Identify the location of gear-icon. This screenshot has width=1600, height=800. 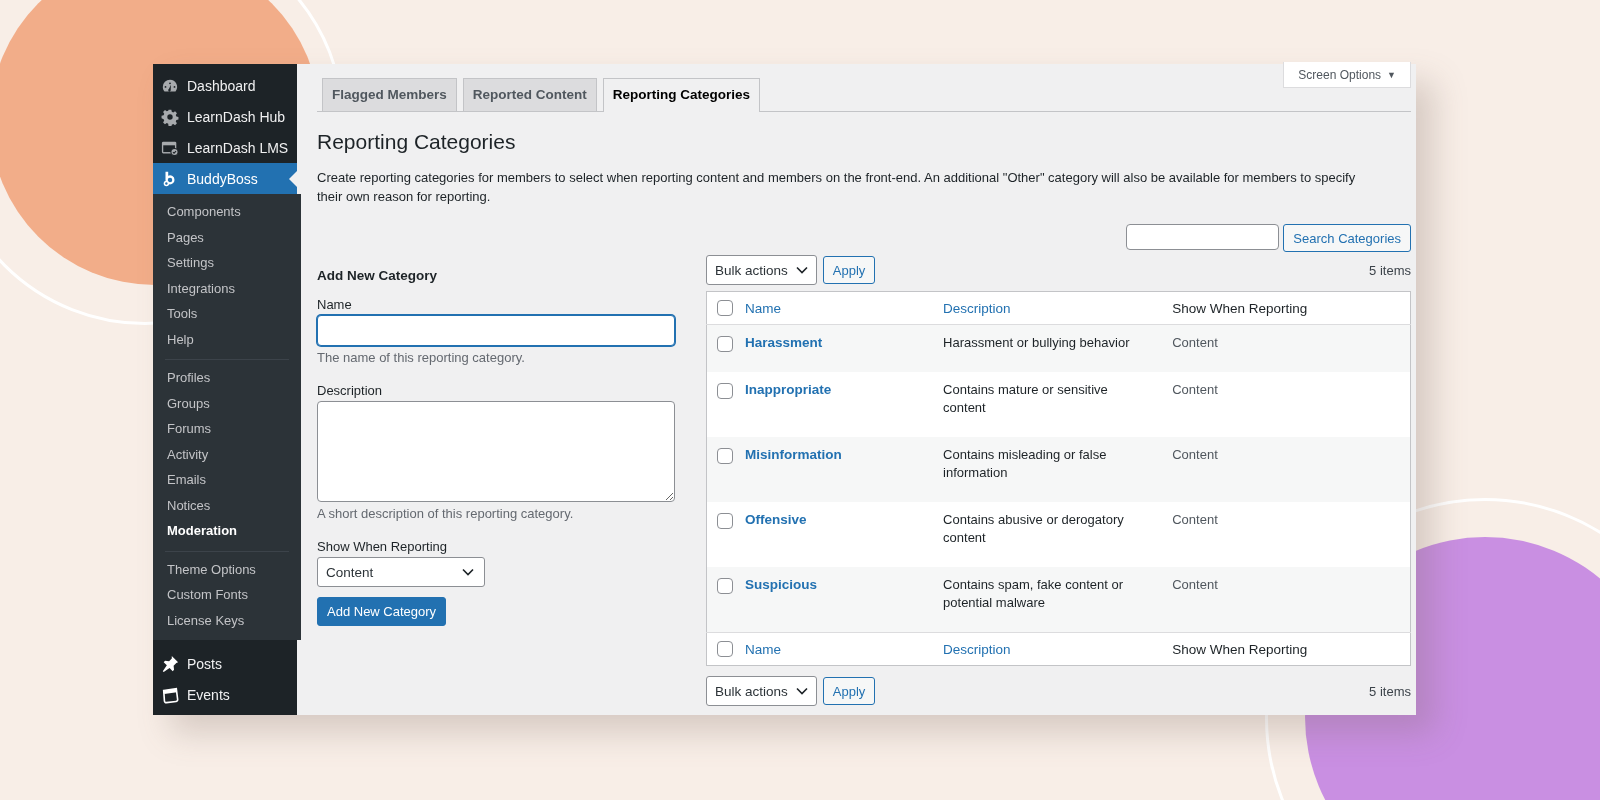
(170, 116).